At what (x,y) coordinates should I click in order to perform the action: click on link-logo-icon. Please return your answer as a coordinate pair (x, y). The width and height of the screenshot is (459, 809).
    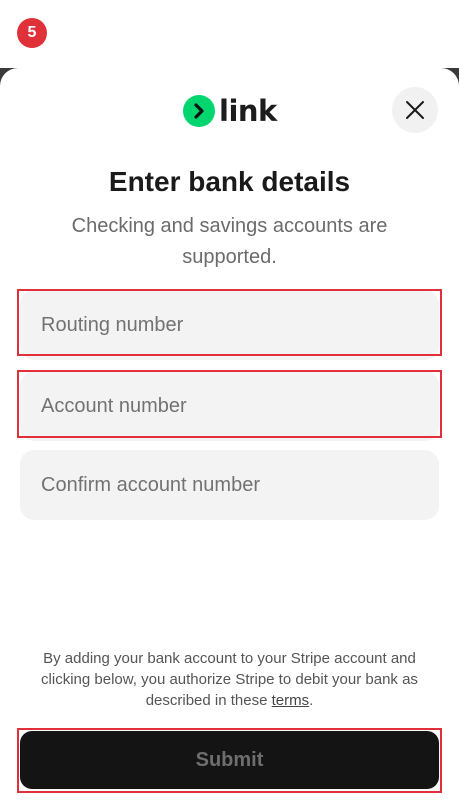
    Looking at the image, I should click on (199, 111).